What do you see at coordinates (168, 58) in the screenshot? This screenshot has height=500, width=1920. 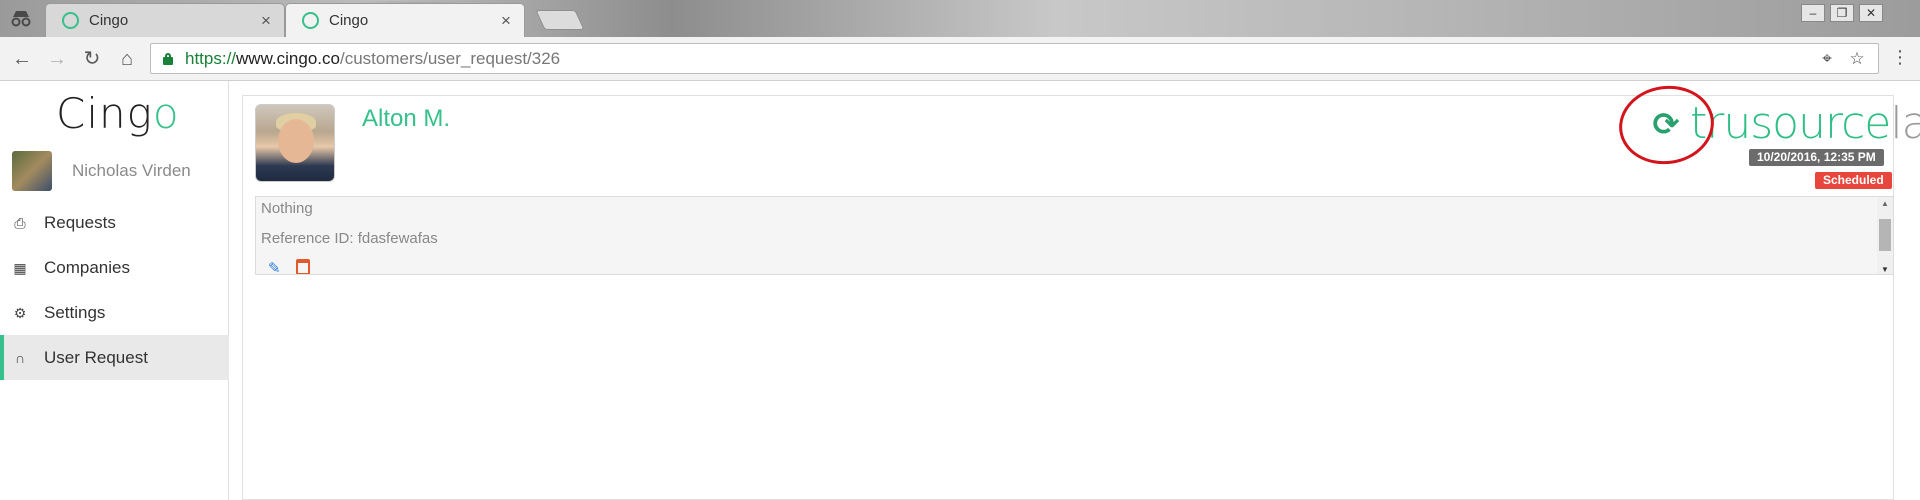 I see `lock-icon` at bounding box center [168, 58].